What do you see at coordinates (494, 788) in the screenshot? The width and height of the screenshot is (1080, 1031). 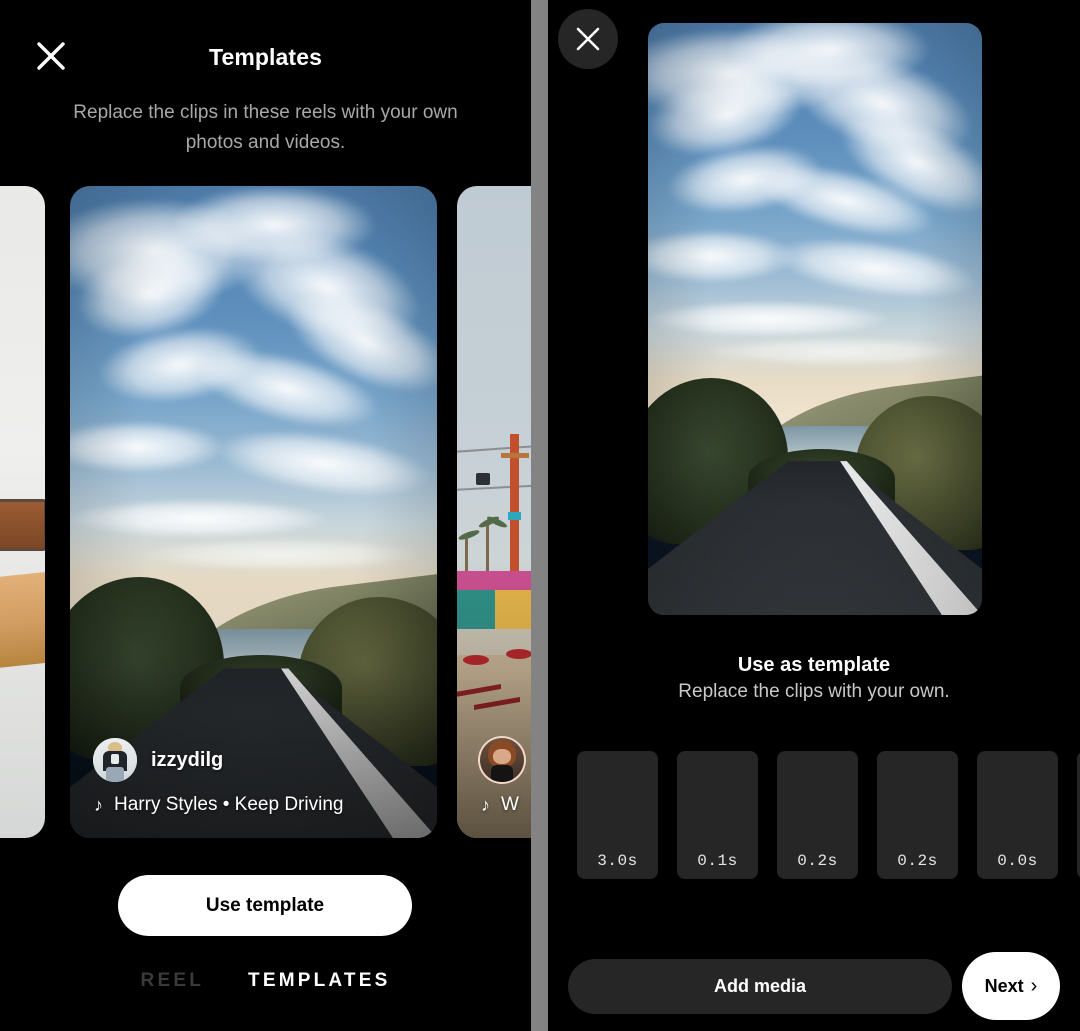 I see `template-card-meta: ♪ W` at bounding box center [494, 788].